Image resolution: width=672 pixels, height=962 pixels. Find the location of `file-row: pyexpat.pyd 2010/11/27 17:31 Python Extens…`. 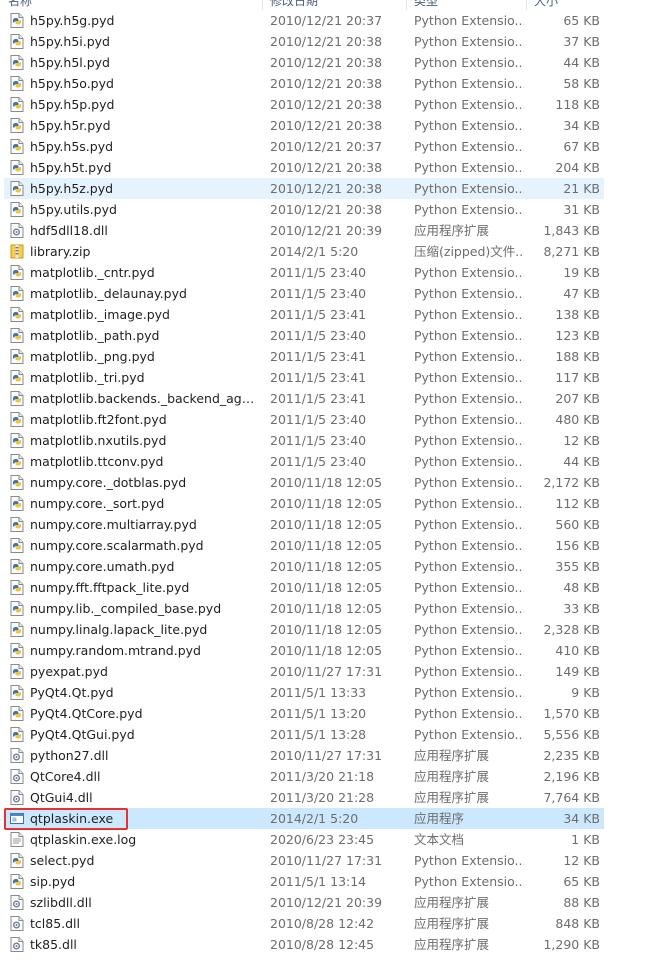

file-row: pyexpat.pyd 2010/11/27 17:31 Python Extens… is located at coordinates (304, 671).